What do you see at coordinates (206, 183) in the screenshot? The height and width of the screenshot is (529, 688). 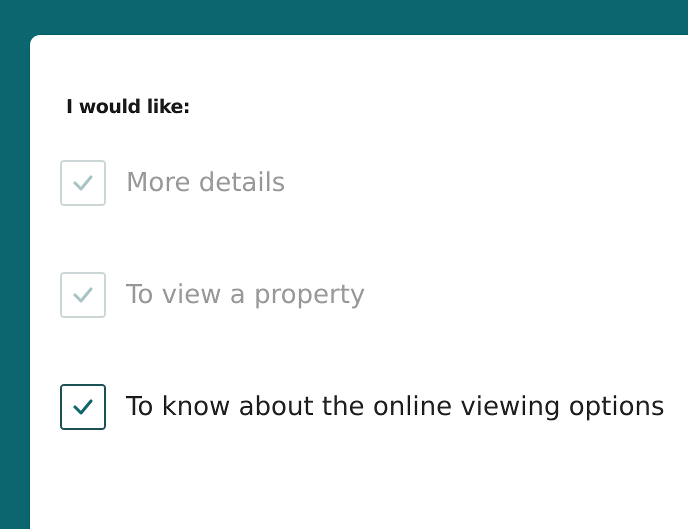 I see `option-label: More details` at bounding box center [206, 183].